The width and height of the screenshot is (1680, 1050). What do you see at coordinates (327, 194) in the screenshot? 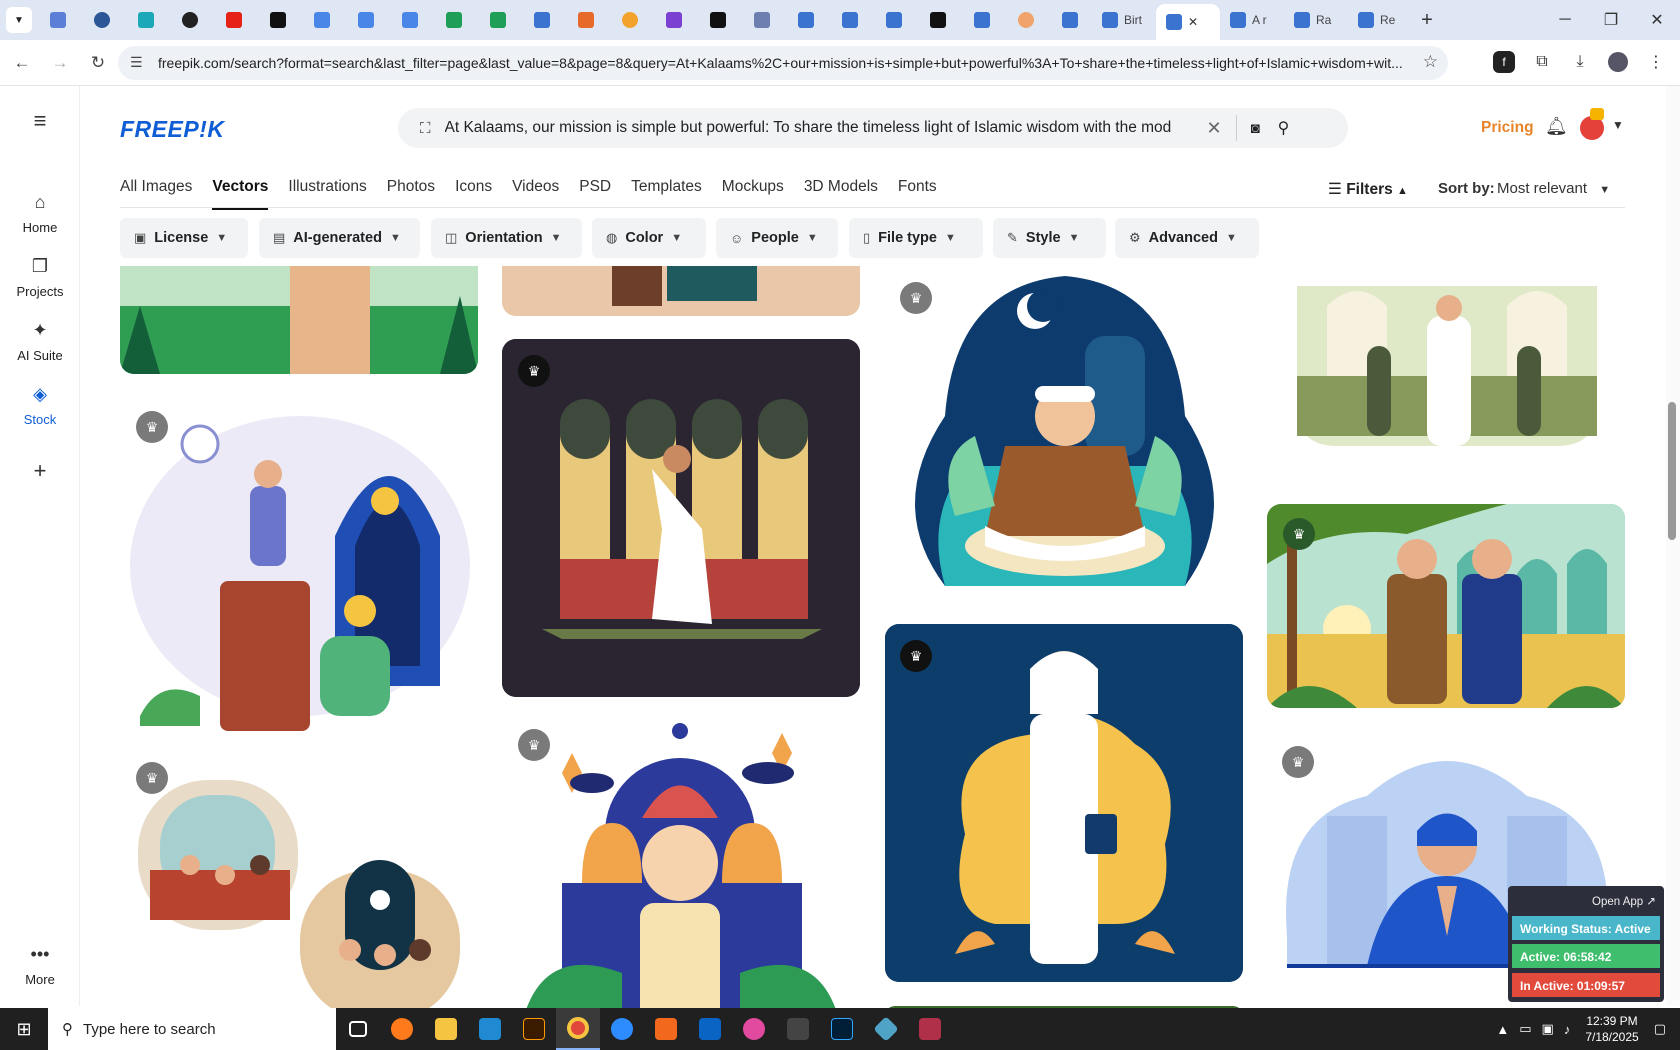
I see `tab-illustrations: Illustrations` at bounding box center [327, 194].